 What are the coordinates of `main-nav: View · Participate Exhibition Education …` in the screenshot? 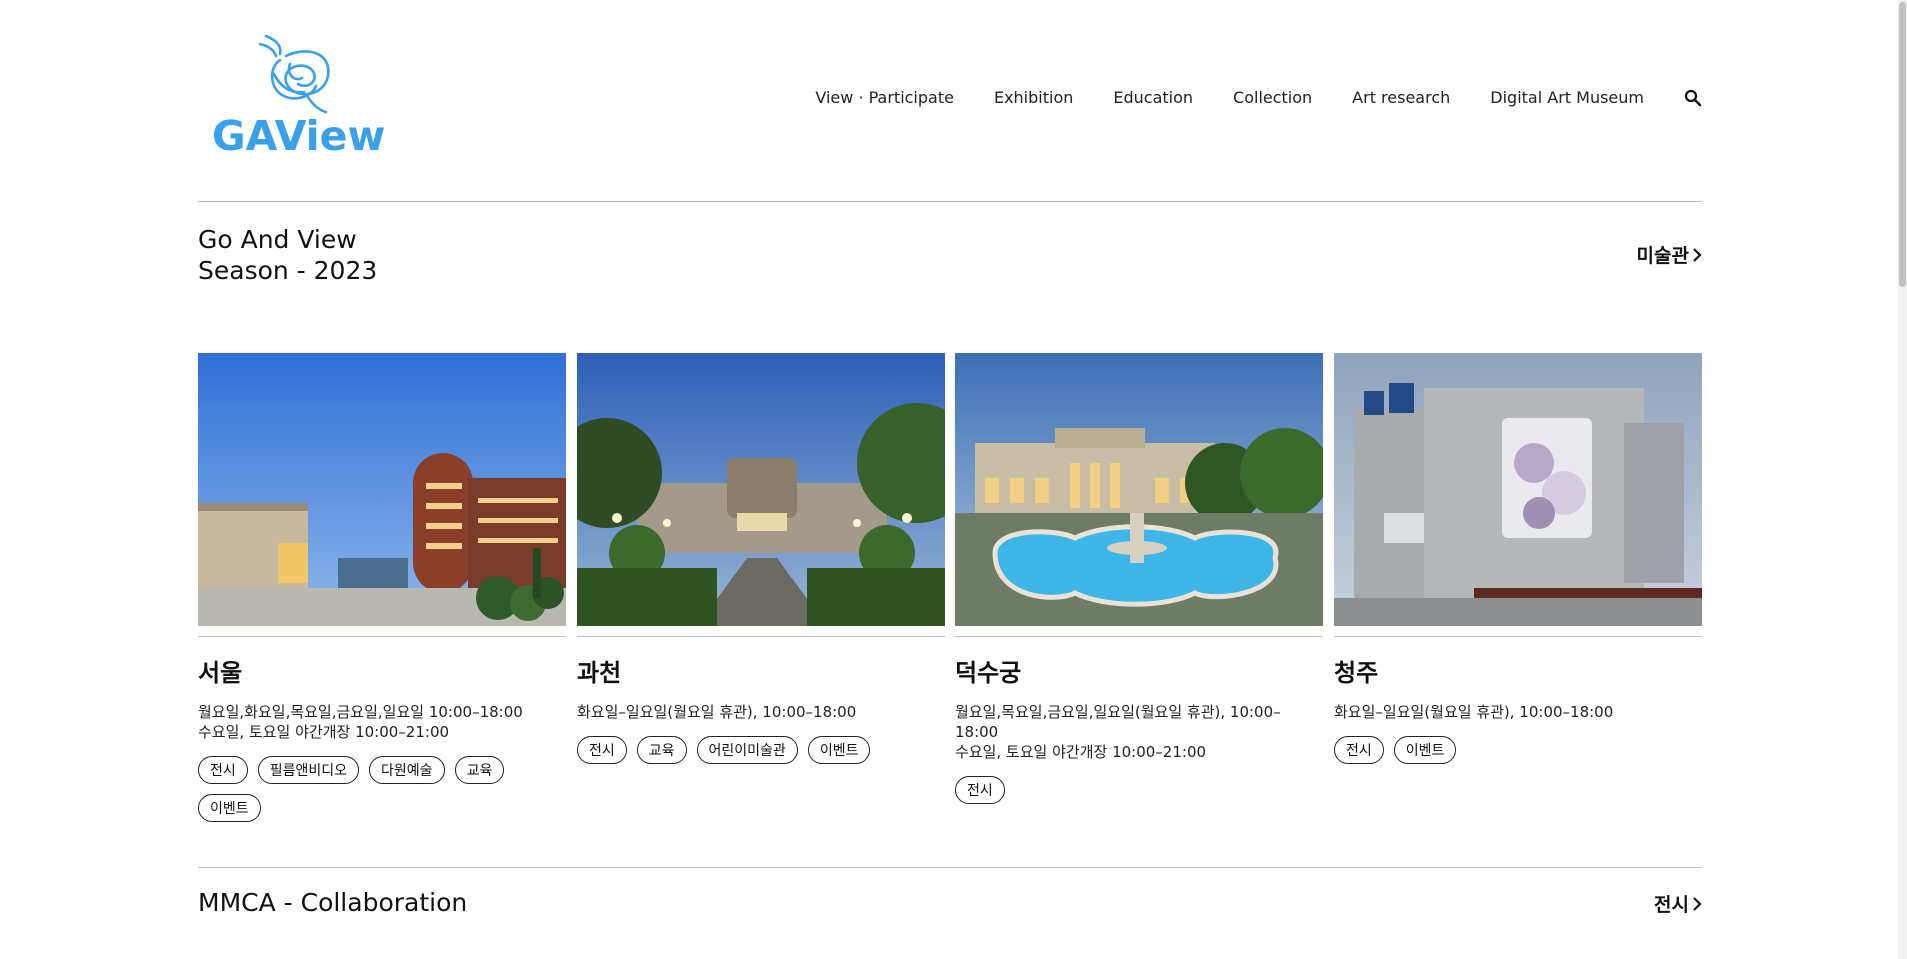 It's located at (1238, 97).